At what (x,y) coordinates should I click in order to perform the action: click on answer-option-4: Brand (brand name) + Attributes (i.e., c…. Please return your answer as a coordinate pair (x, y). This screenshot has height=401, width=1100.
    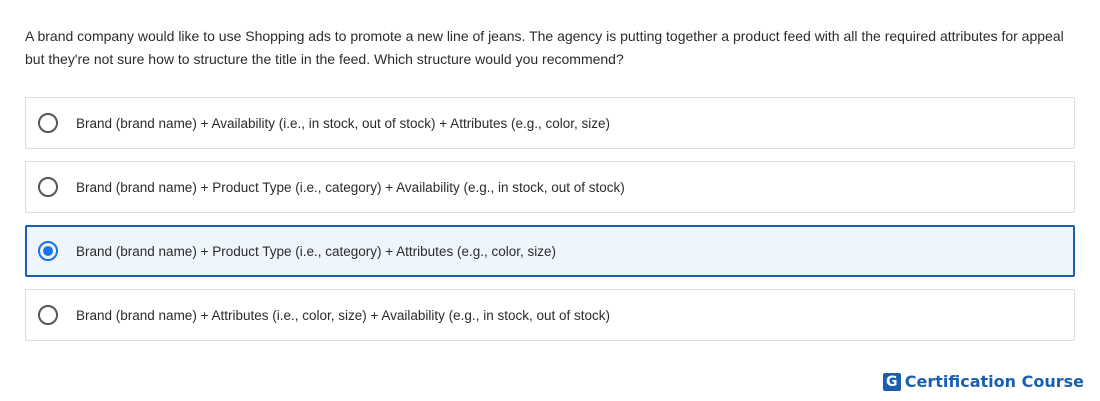
    Looking at the image, I should click on (550, 315).